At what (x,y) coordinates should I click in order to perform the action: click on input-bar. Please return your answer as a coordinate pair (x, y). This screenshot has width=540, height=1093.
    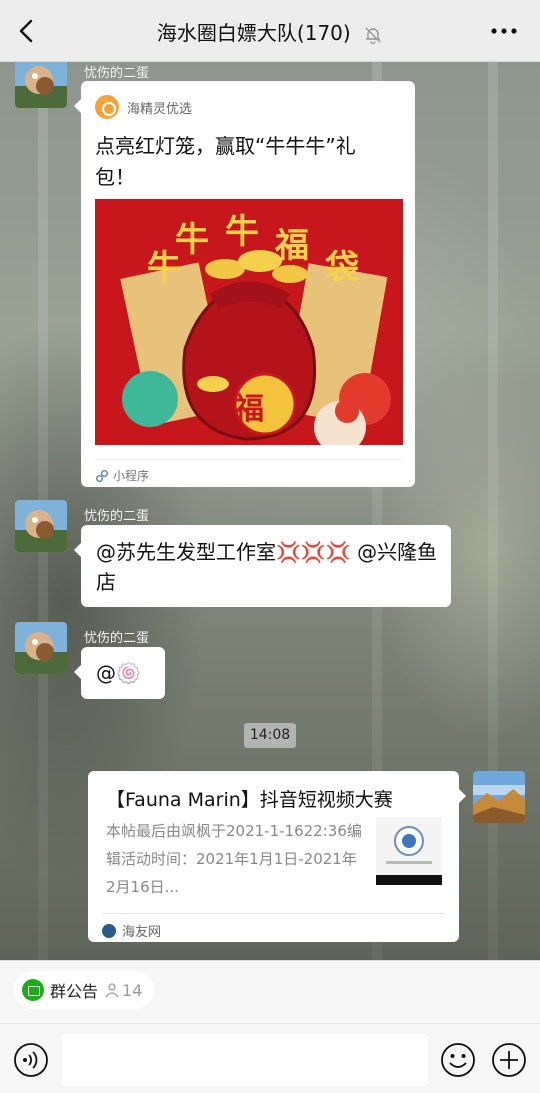
    Looking at the image, I should click on (270, 1058).